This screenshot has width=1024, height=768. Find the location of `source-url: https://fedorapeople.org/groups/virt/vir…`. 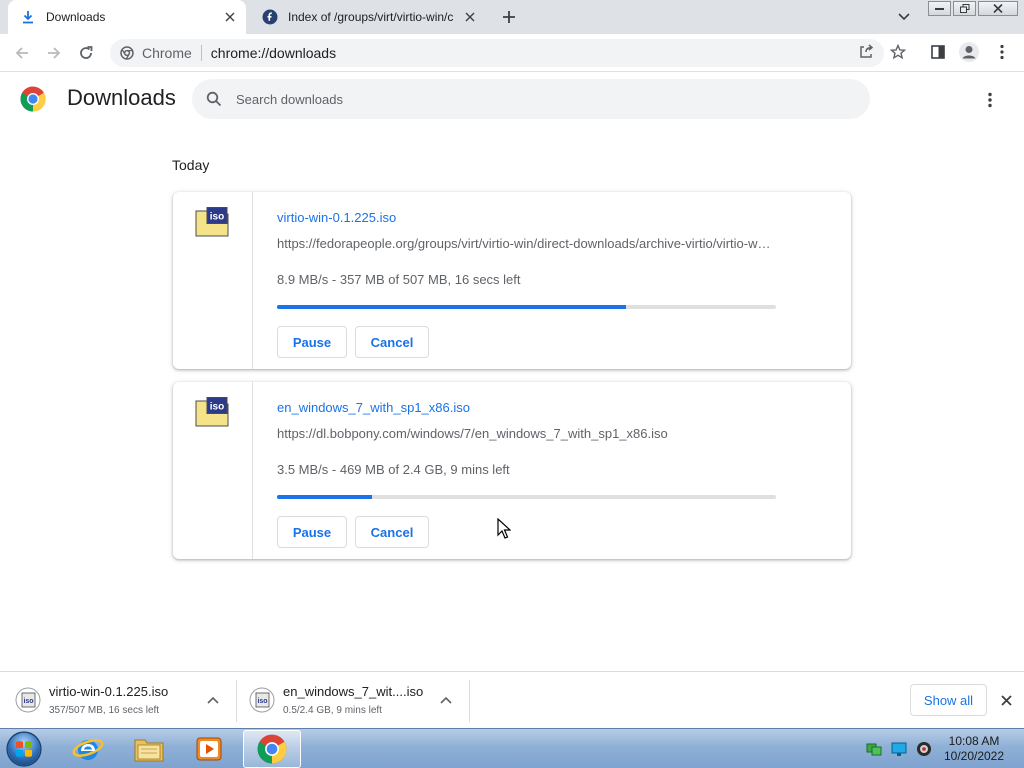

source-url: https://fedorapeople.org/groups/virt/vir… is located at coordinates (525, 243).